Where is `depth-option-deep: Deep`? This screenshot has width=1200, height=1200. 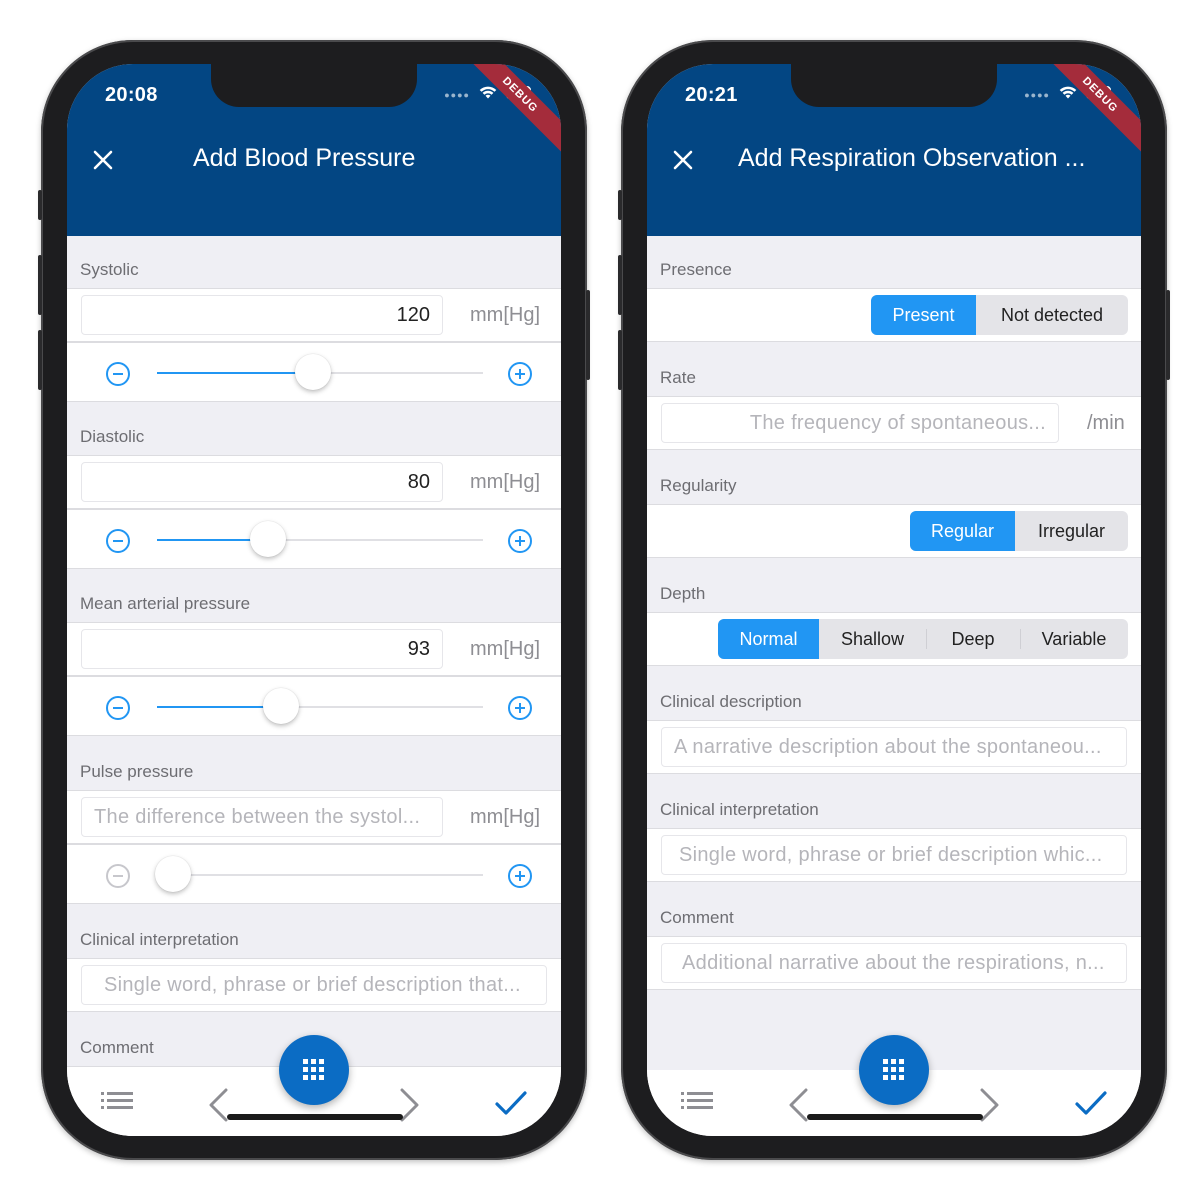
depth-option-deep: Deep is located at coordinates (973, 639).